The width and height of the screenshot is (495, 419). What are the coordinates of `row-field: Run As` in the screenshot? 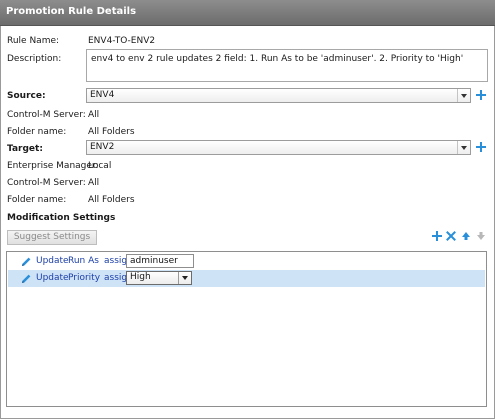 It's located at (83, 261).